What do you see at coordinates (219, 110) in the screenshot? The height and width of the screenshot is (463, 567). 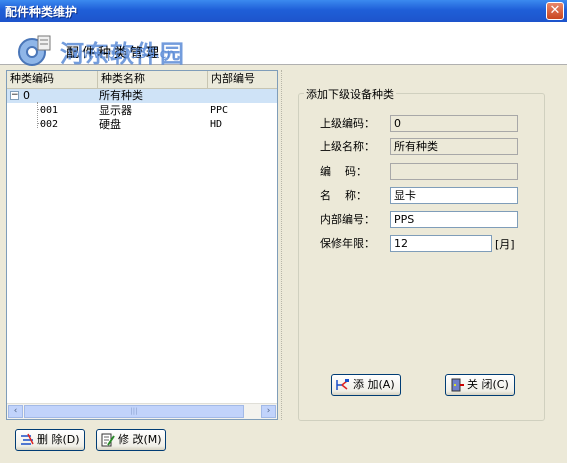 I see `tree-row-internal: PPC` at bounding box center [219, 110].